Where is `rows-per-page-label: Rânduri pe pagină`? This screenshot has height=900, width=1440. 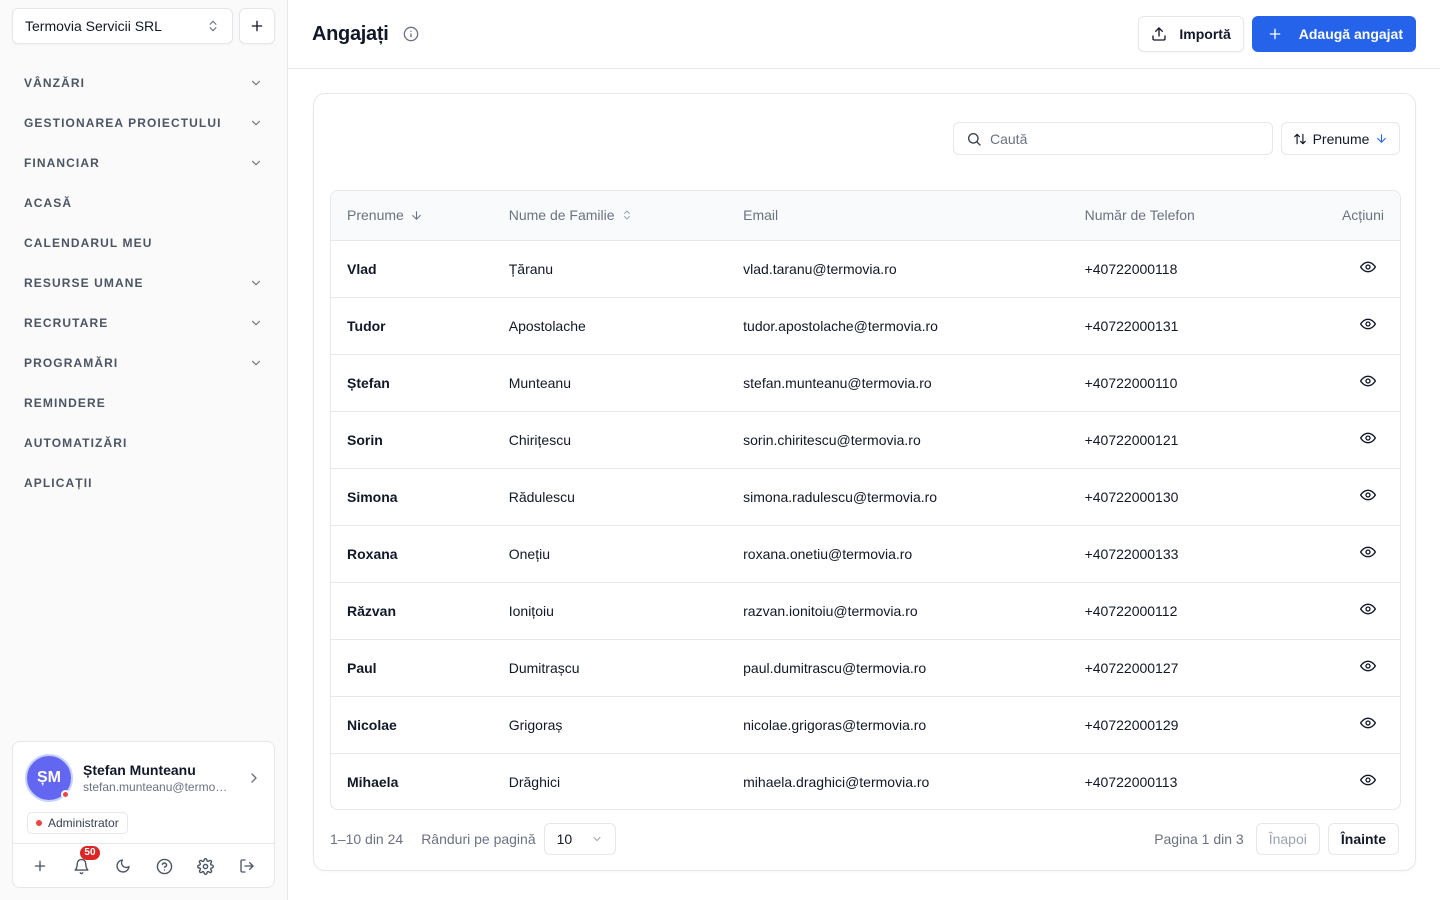
rows-per-page-label: Rânduri pe pagină is located at coordinates (478, 838).